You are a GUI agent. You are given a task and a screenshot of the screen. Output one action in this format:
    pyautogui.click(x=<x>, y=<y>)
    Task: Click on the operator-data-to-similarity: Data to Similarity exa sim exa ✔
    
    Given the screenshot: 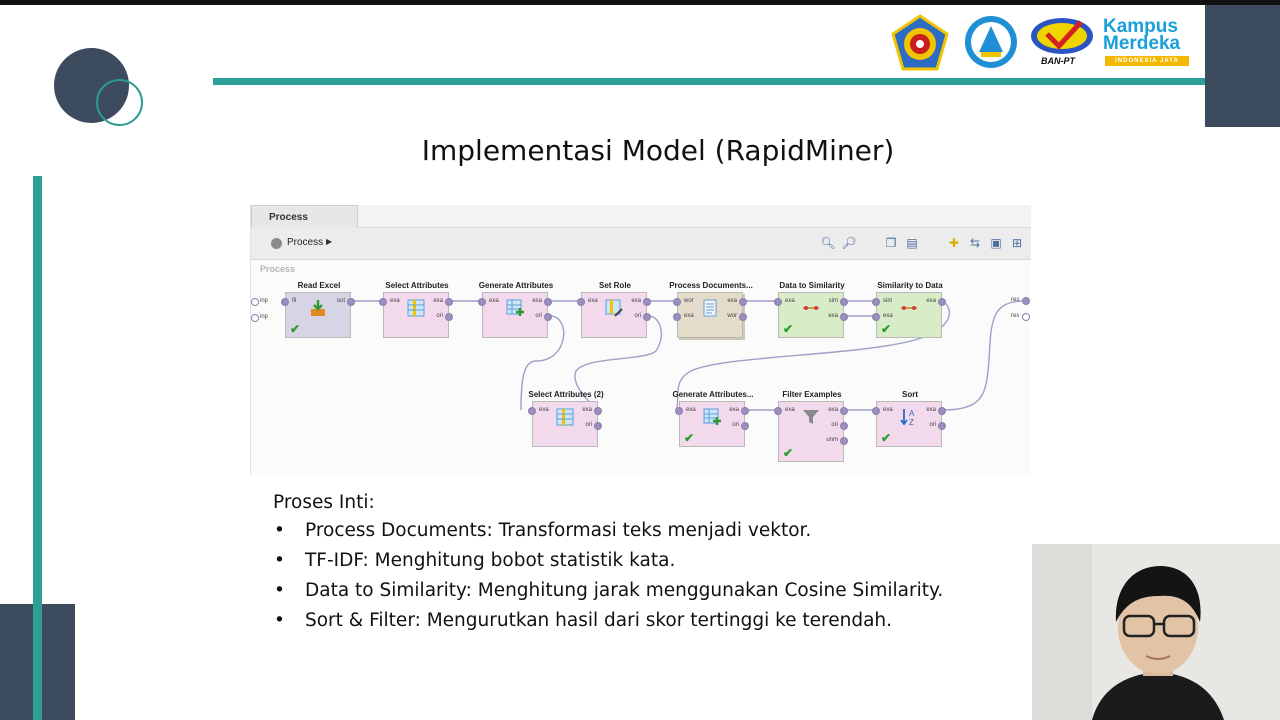 What is the action you would take?
    pyautogui.click(x=811, y=309)
    